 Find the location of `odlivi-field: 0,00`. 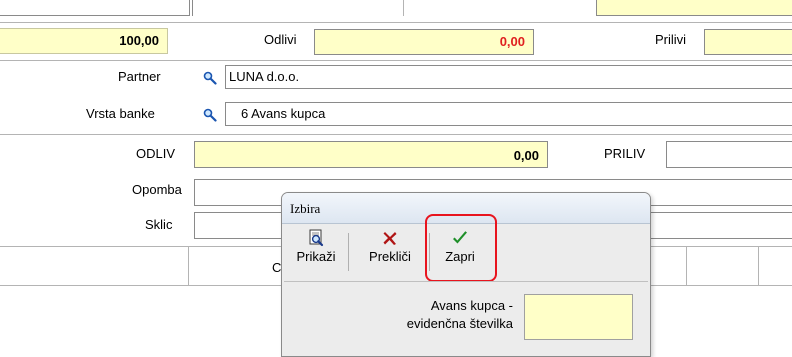

odlivi-field: 0,00 is located at coordinates (424, 42).